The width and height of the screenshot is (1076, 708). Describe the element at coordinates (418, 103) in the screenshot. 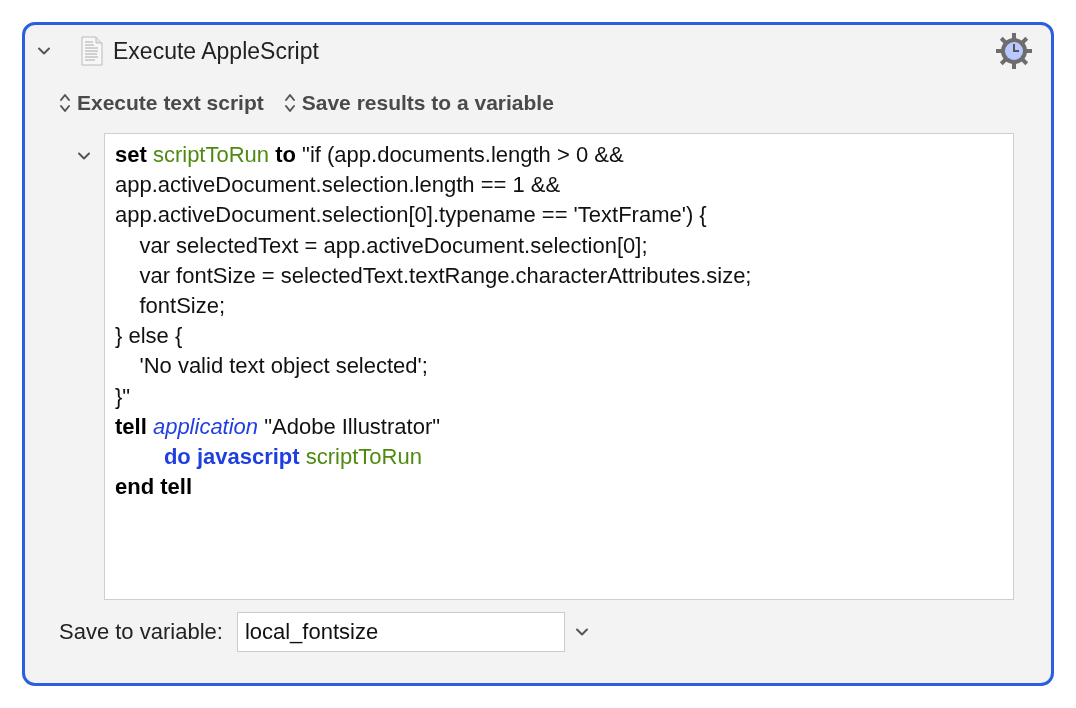

I see `popup-menu: Save results to a variable` at that location.